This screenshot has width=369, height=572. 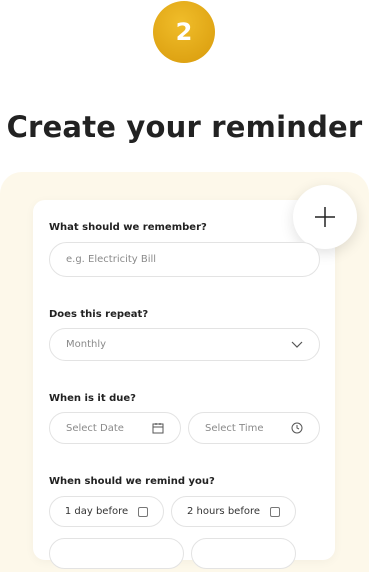 I want to click on plus-icon, so click(x=325, y=217).